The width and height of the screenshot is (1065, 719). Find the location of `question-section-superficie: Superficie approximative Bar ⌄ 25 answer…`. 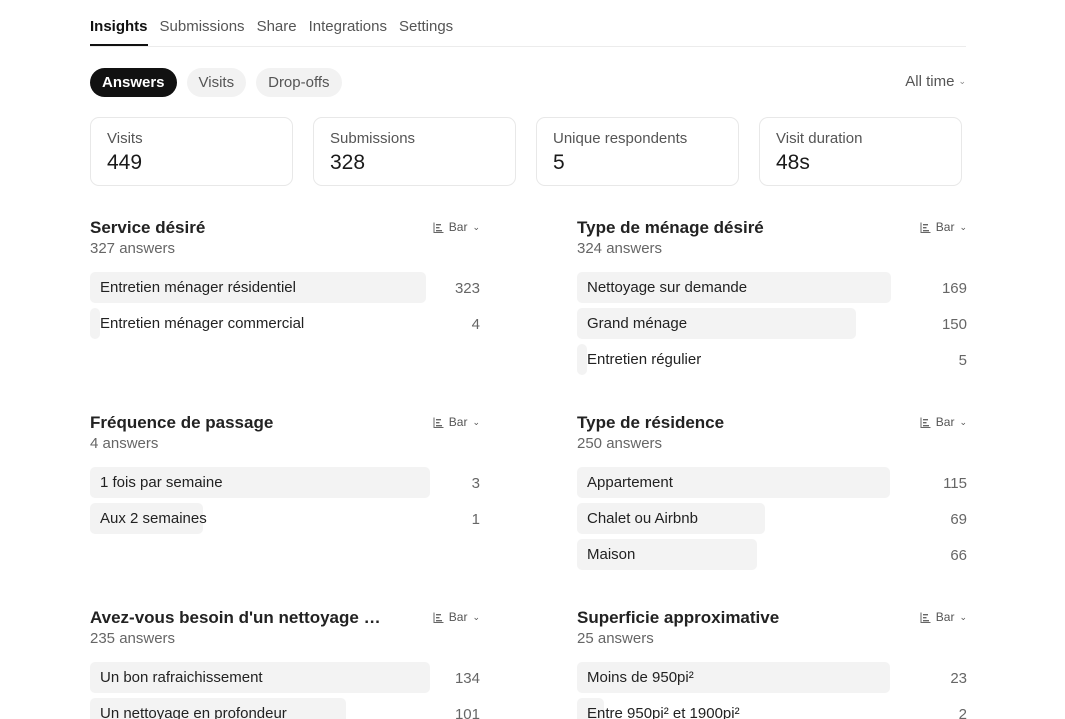

question-section-superficie: Superficie approximative Bar ⌄ 25 answer… is located at coordinates (772, 663).